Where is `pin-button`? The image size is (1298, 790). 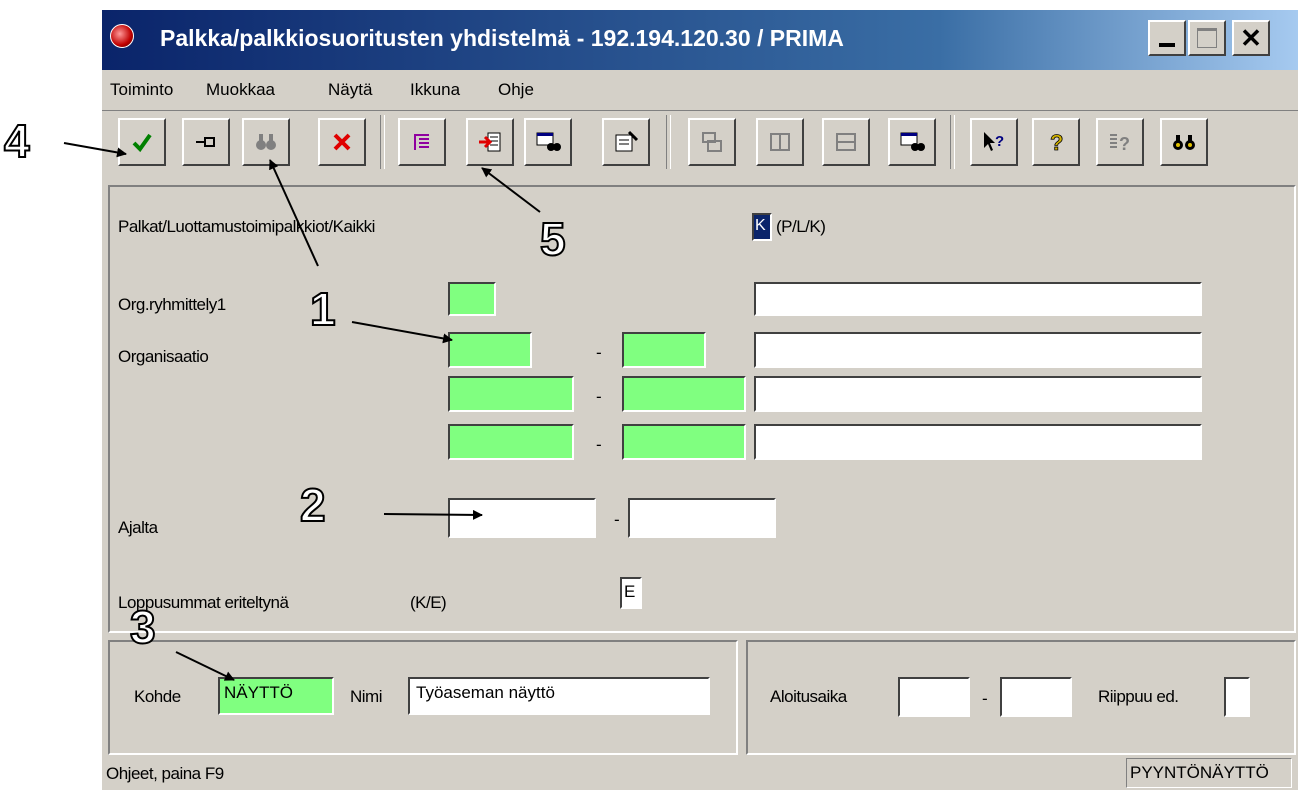 pin-button is located at coordinates (206, 142).